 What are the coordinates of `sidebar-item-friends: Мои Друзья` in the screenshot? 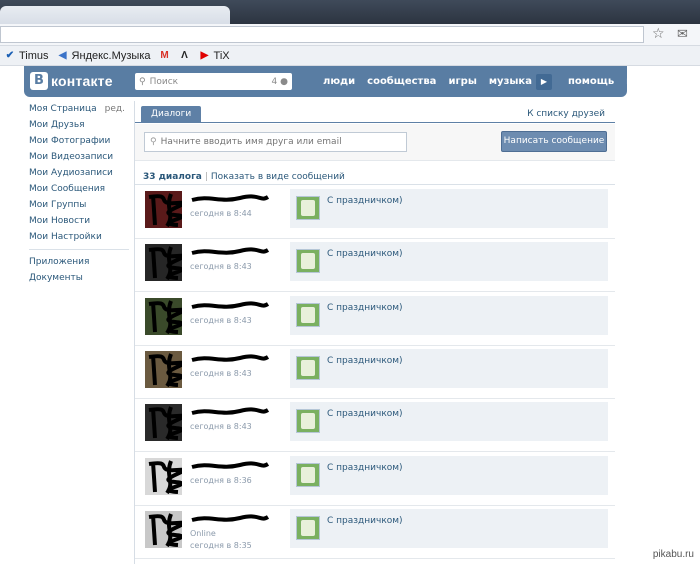 It's located at (79, 125).